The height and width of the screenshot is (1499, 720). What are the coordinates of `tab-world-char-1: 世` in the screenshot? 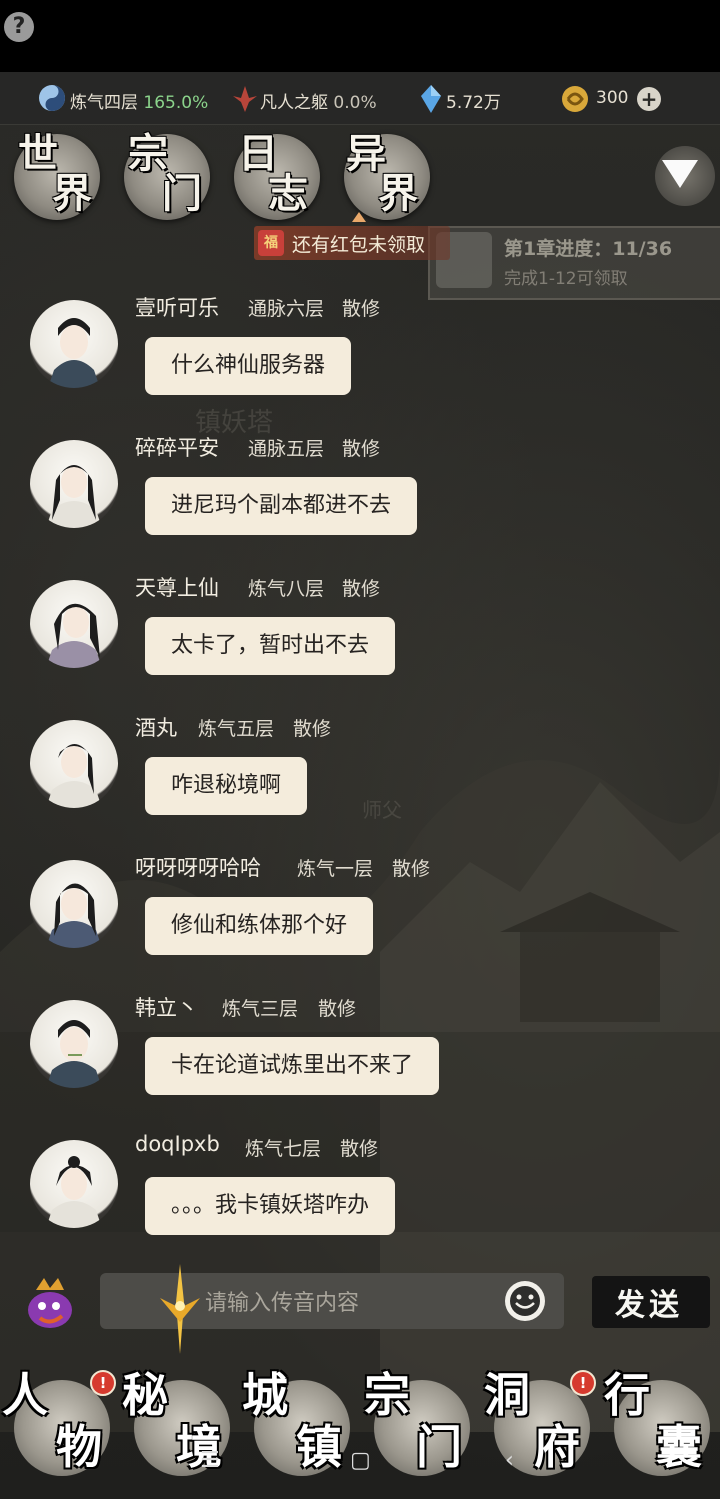 It's located at (38, 153).